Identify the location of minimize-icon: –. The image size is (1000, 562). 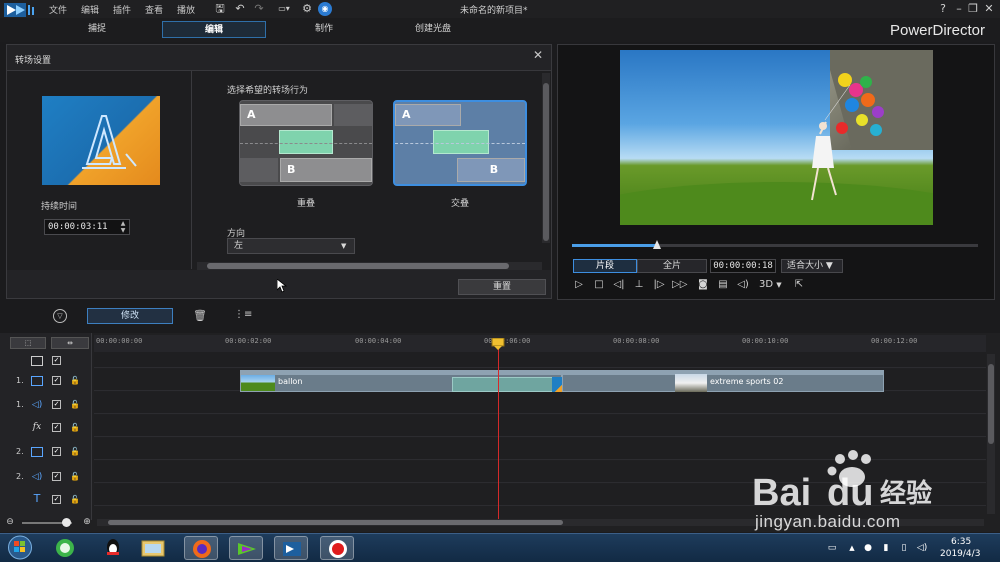
(959, 9).